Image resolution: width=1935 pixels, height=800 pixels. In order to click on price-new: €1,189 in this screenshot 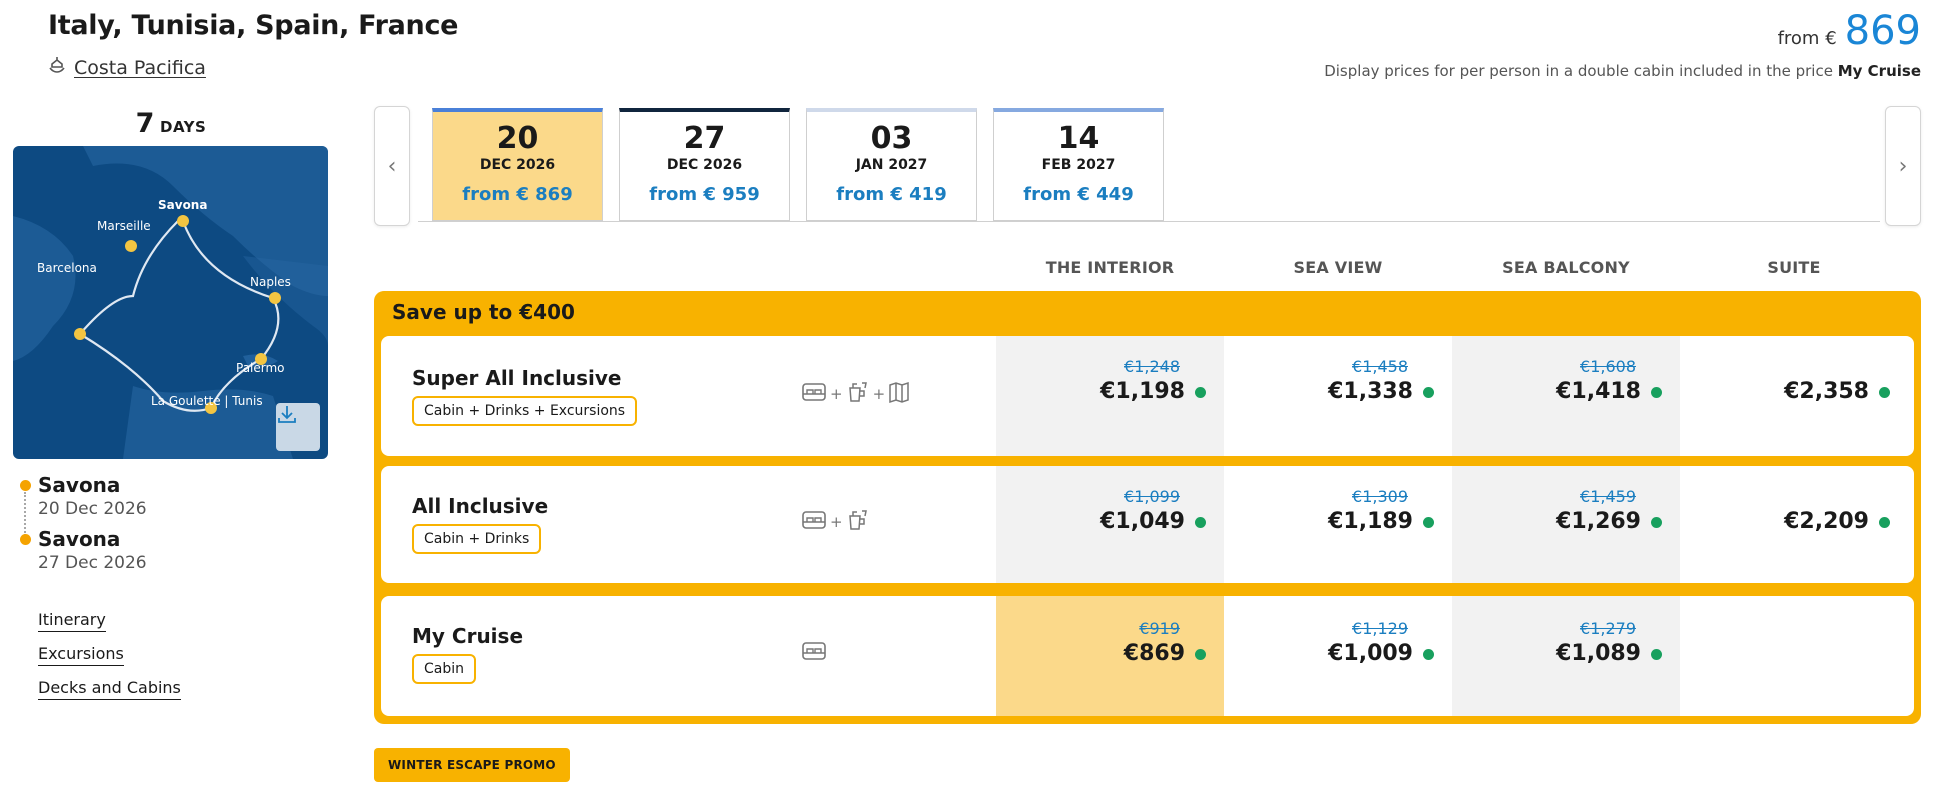, I will do `click(1329, 522)`.